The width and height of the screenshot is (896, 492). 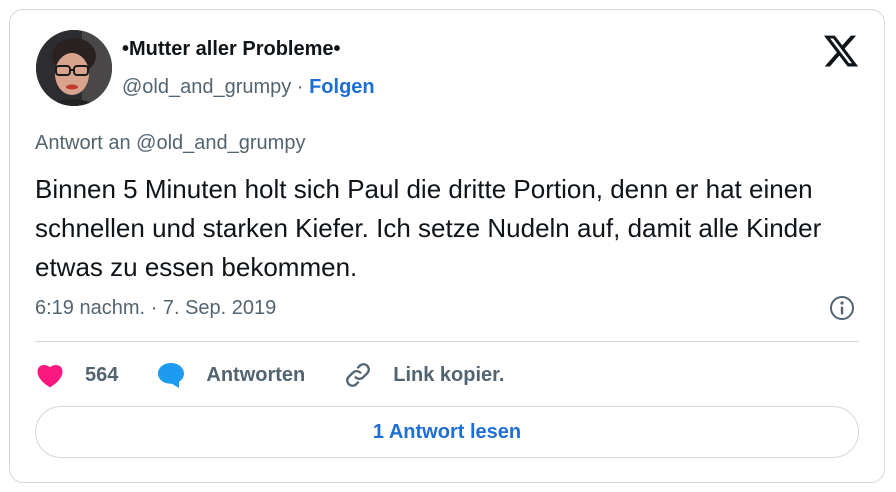 I want to click on author-handle-row: @old_and_grumpy · Folgen, so click(x=248, y=87).